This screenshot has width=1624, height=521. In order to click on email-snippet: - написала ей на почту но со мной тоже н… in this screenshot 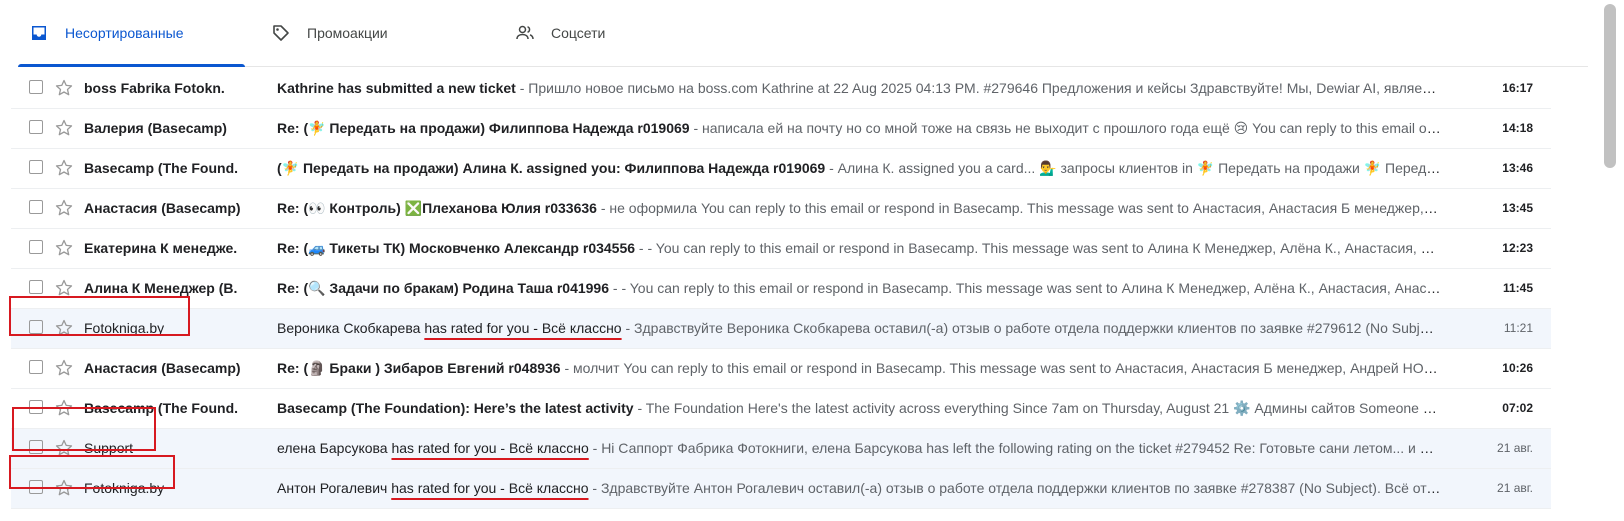, I will do `click(1065, 128)`.